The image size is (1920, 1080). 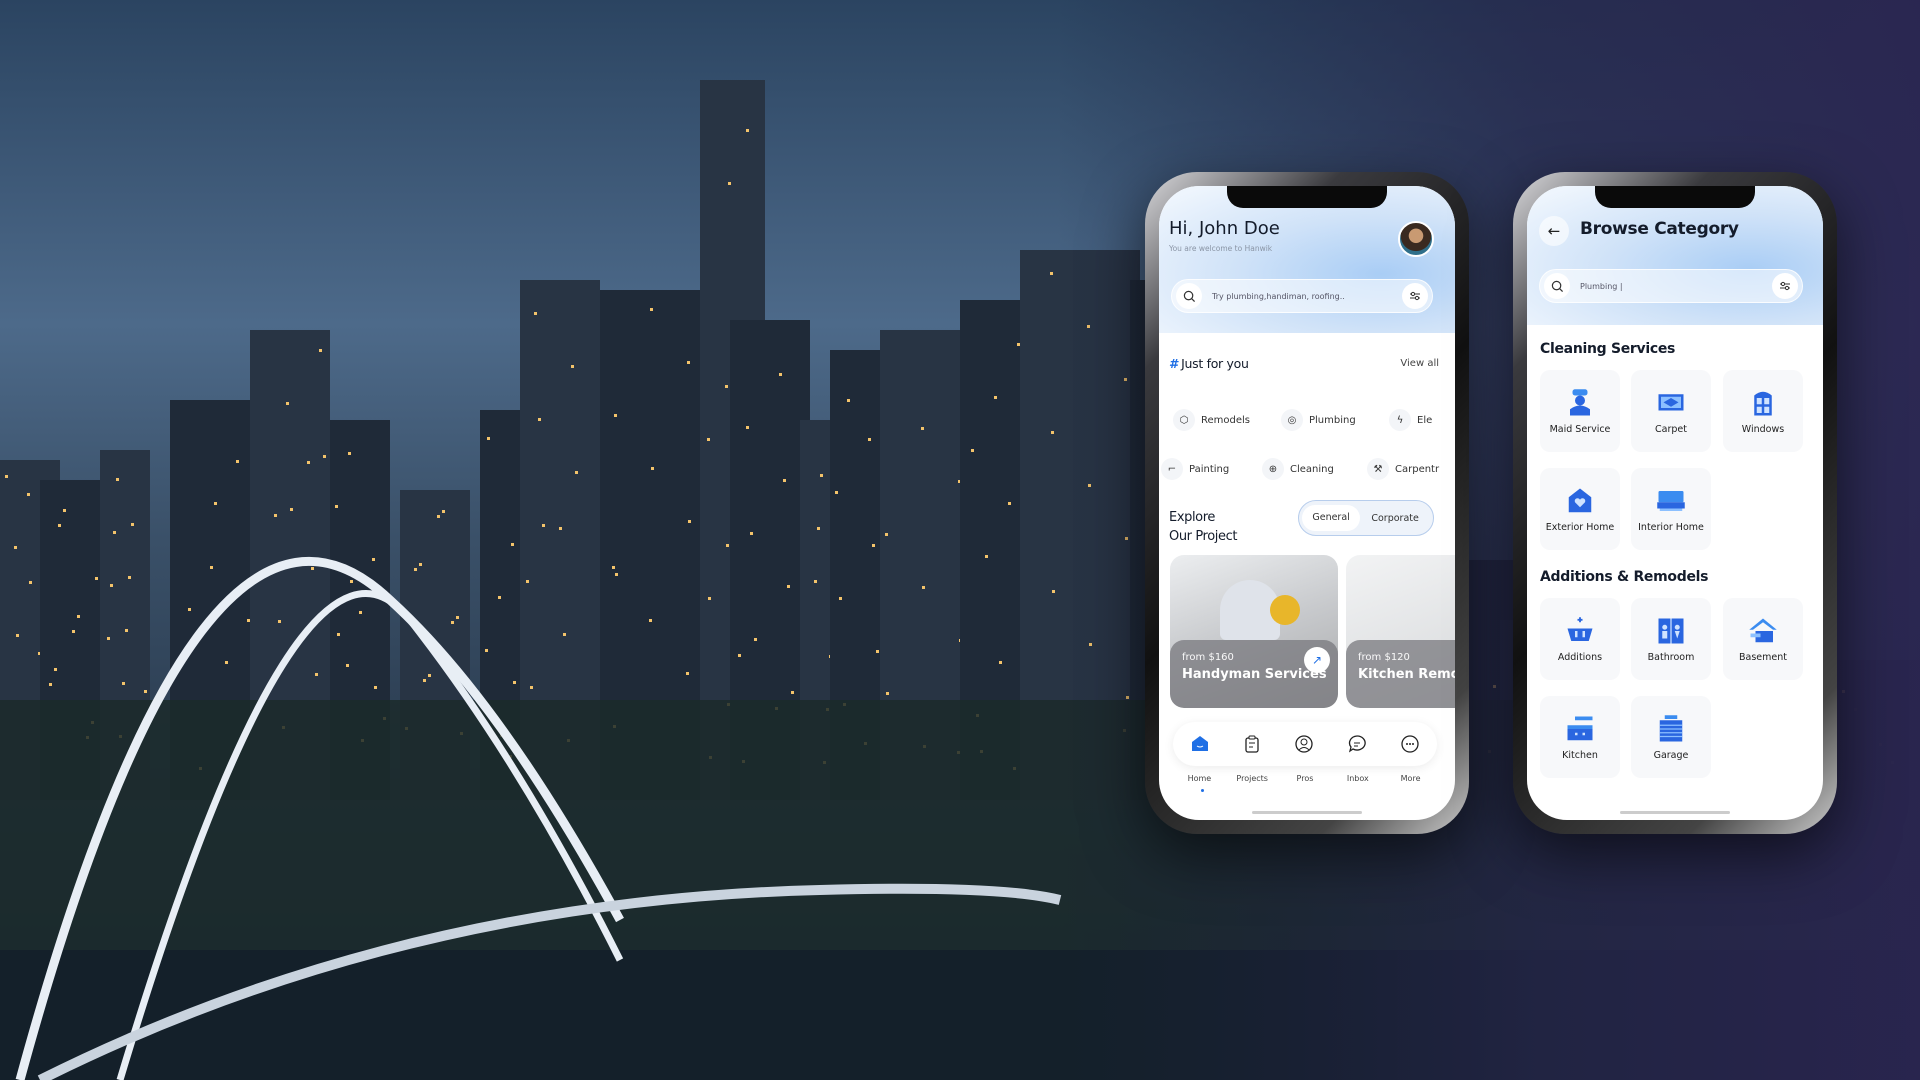 I want to click on explore-line1: Explore, so click(x=1192, y=517).